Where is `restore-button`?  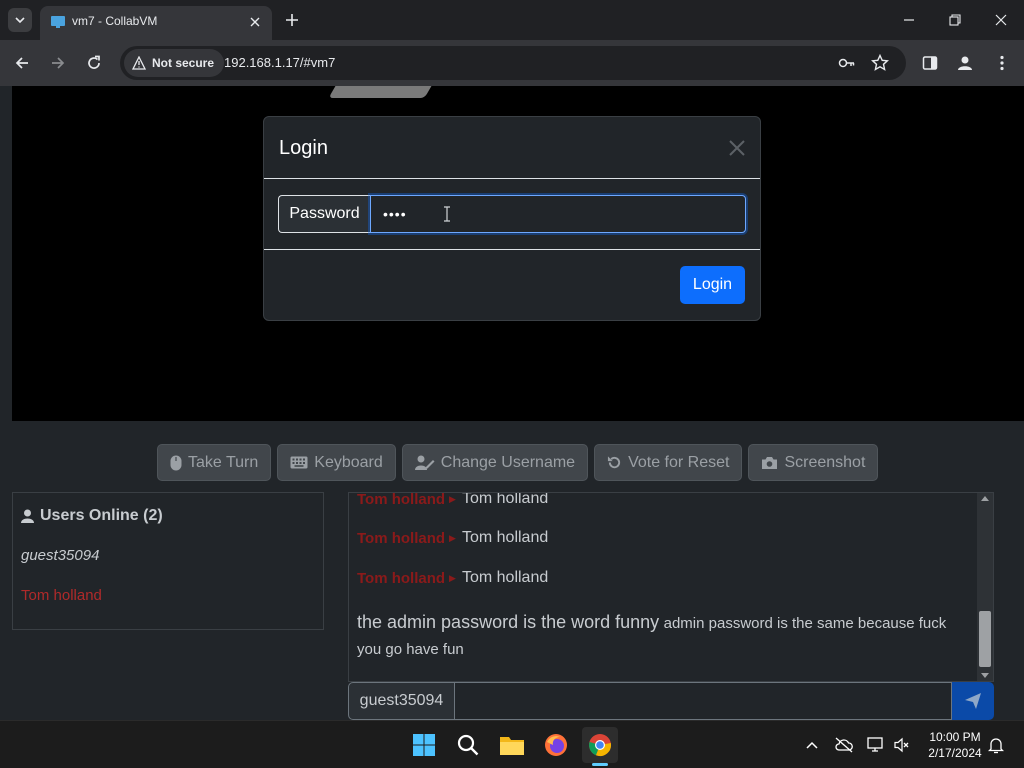
restore-button is located at coordinates (955, 20).